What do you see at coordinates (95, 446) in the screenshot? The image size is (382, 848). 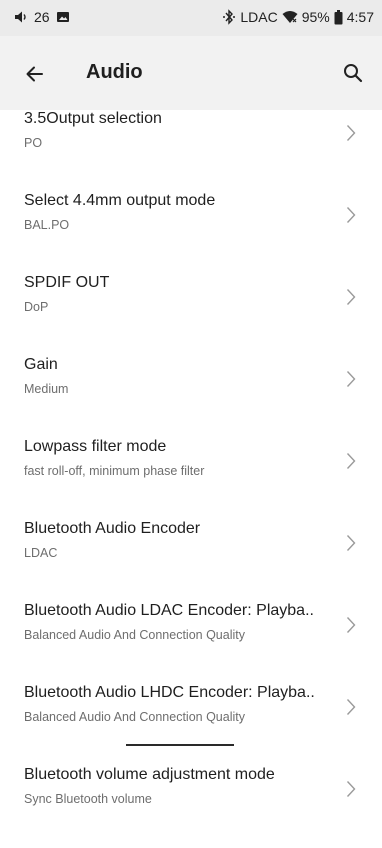 I see `setting-title: Lowpass filter mode` at bounding box center [95, 446].